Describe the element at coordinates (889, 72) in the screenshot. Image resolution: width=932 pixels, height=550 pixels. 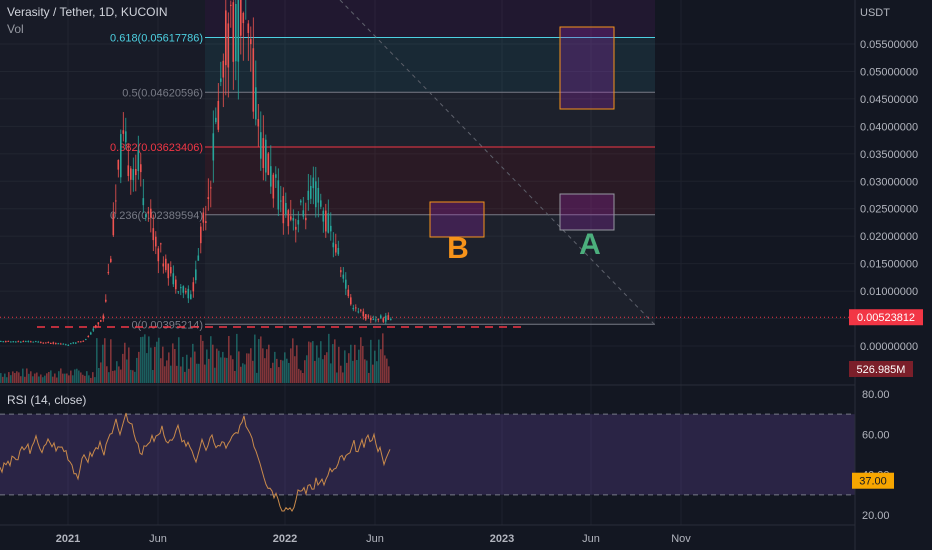
I see `price-tick: 0.05000000` at that location.